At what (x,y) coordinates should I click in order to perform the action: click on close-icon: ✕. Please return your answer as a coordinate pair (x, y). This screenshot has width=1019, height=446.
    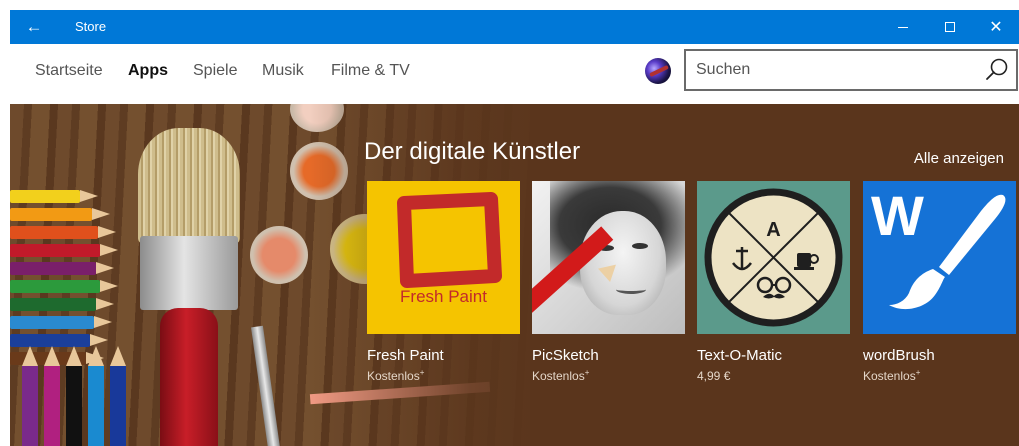
    Looking at the image, I should click on (996, 27).